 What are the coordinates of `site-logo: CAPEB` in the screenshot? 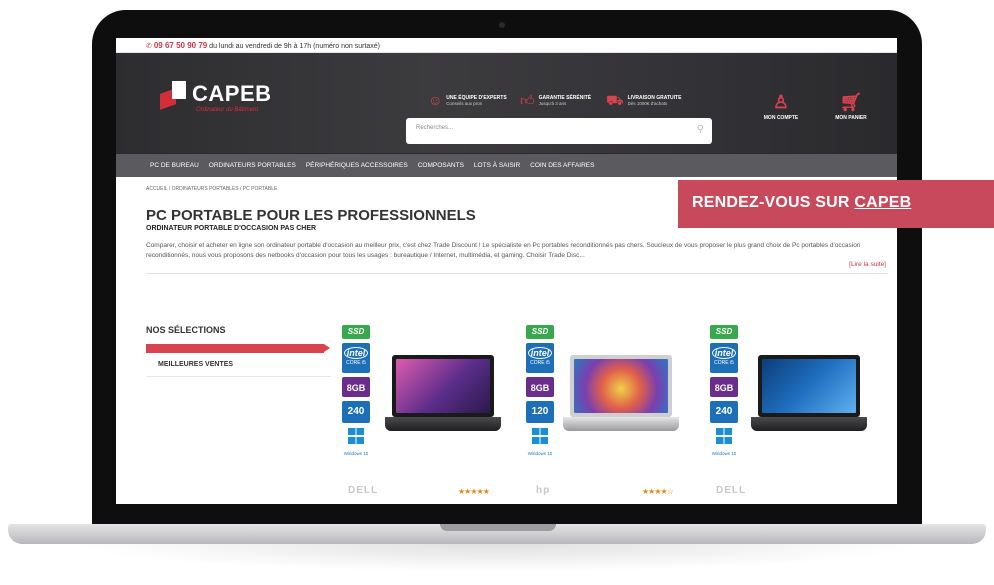 It's located at (216, 95).